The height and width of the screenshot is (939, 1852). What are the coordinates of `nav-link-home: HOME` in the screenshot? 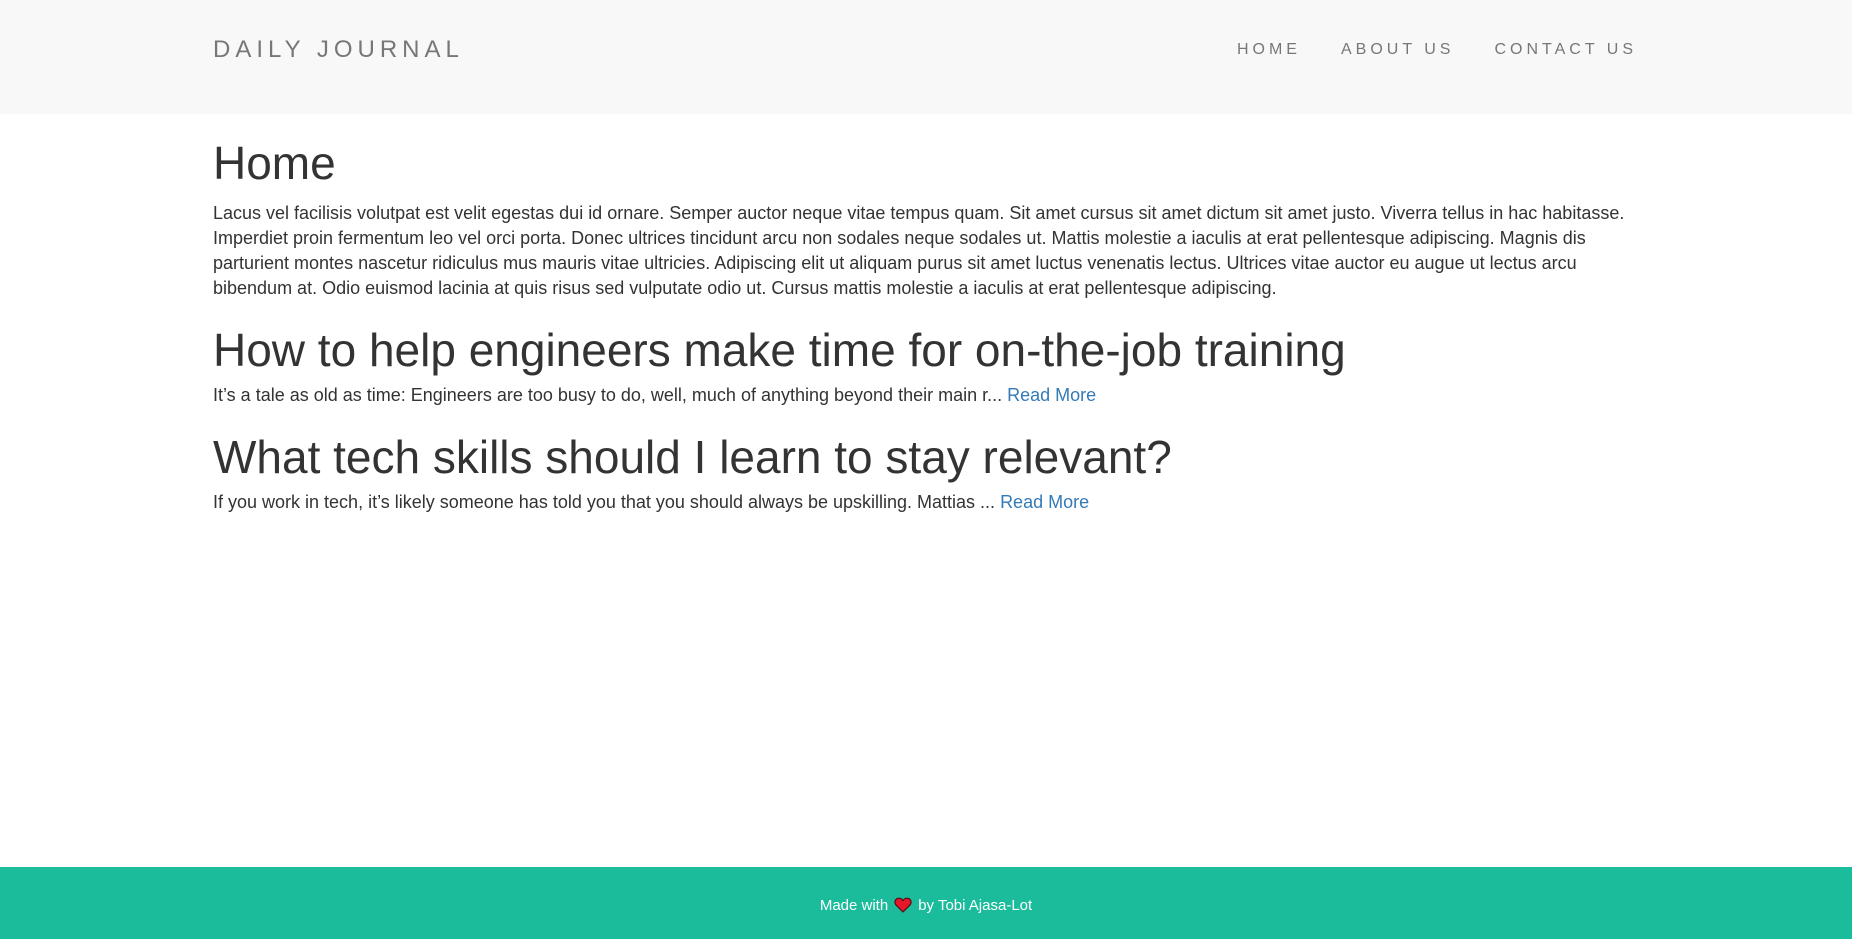 It's located at (1269, 49).